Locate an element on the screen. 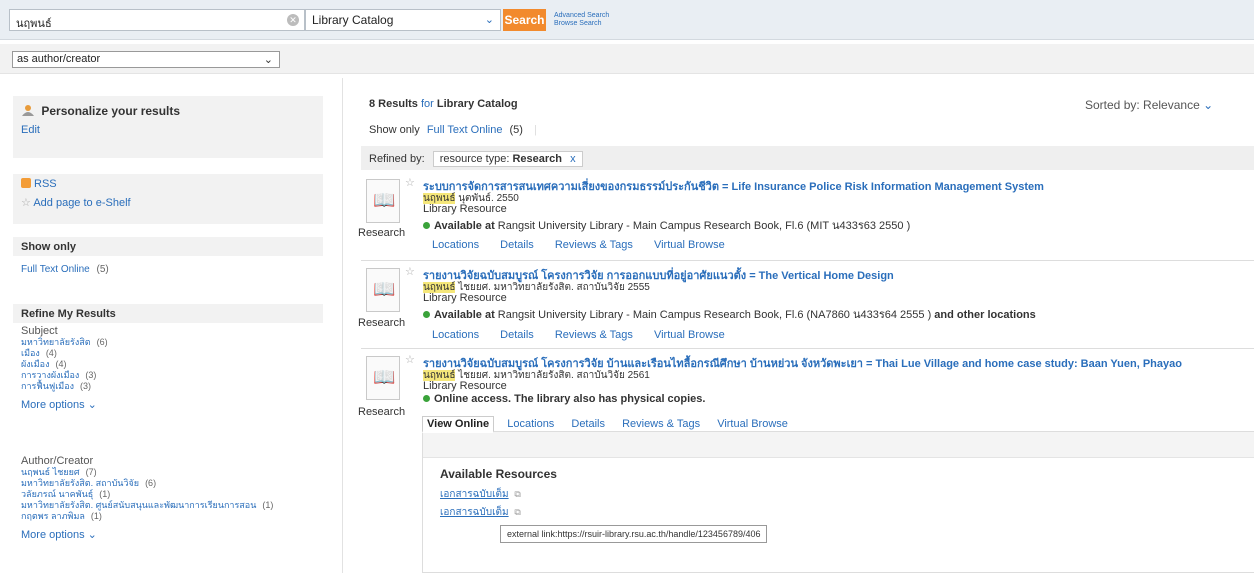  results-count: 8 Results for Library Catalog is located at coordinates (443, 104).